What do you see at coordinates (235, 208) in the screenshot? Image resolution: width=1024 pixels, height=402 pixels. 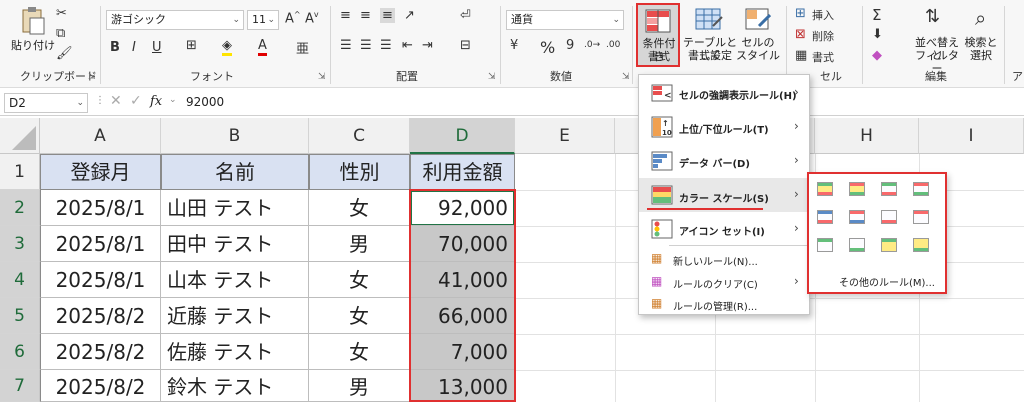 I see `table-cell: 山田 テスト` at bounding box center [235, 208].